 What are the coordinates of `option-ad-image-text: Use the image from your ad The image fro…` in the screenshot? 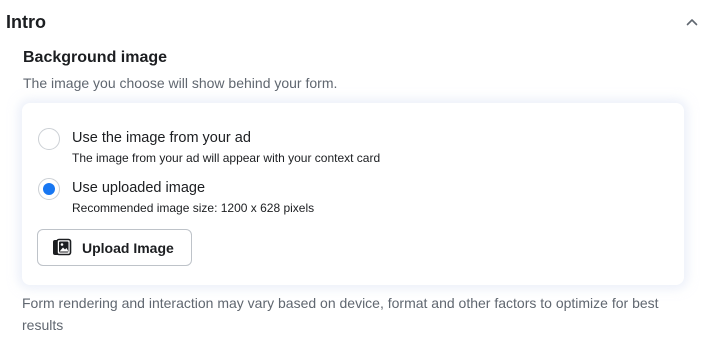 It's located at (226, 147).